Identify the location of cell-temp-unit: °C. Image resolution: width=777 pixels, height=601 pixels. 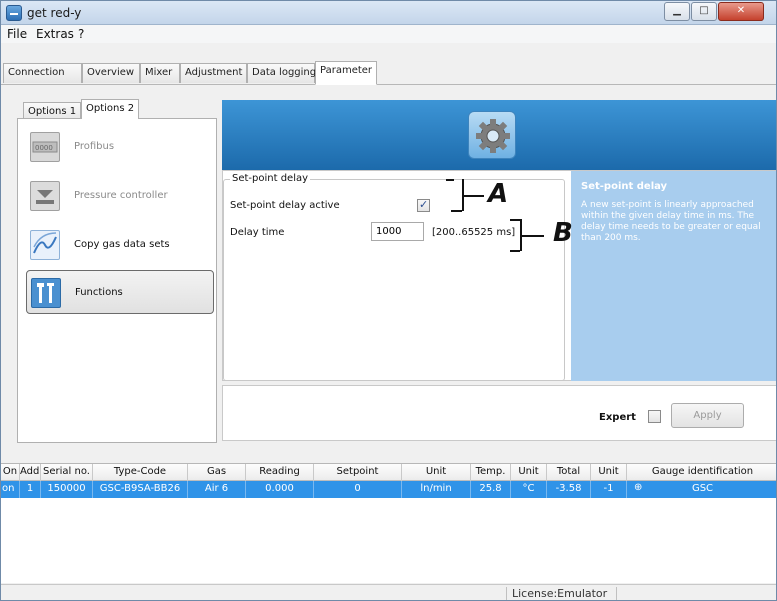
(529, 489).